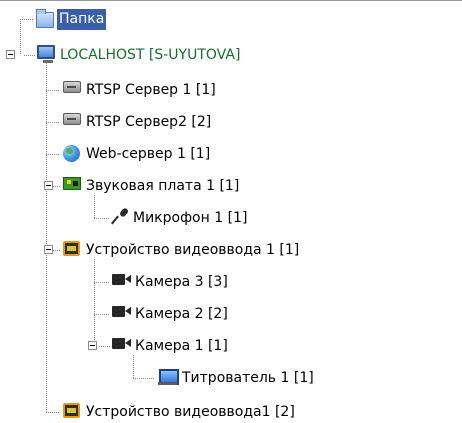  Describe the element at coordinates (151, 90) in the screenshot. I see `tree-item-label: RTSP Сервер 1 [1]` at that location.